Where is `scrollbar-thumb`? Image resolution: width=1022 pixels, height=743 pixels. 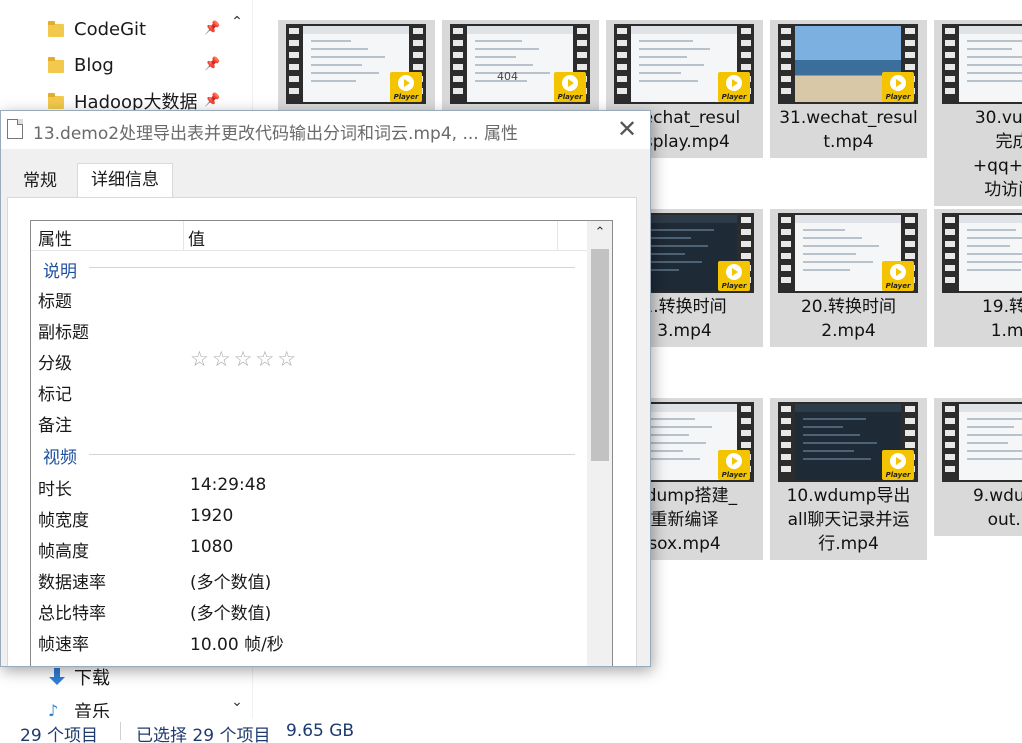 scrollbar-thumb is located at coordinates (600, 355).